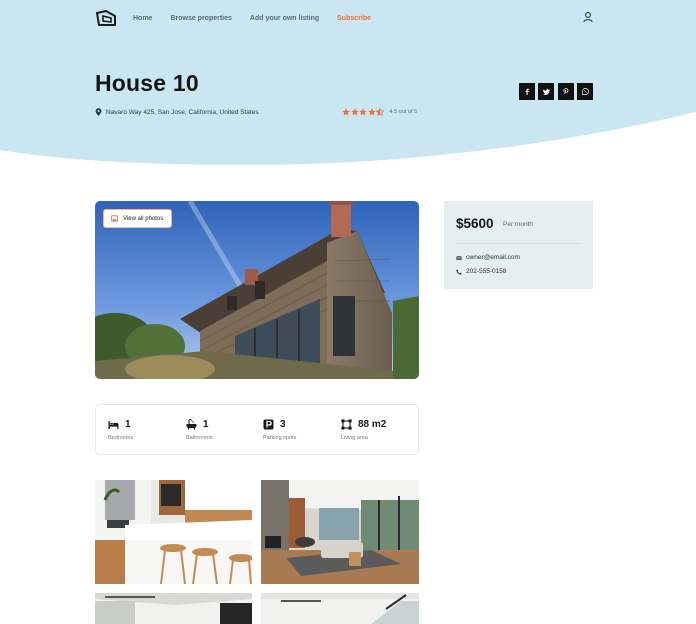  I want to click on pinterest-share-button, so click(565, 91).